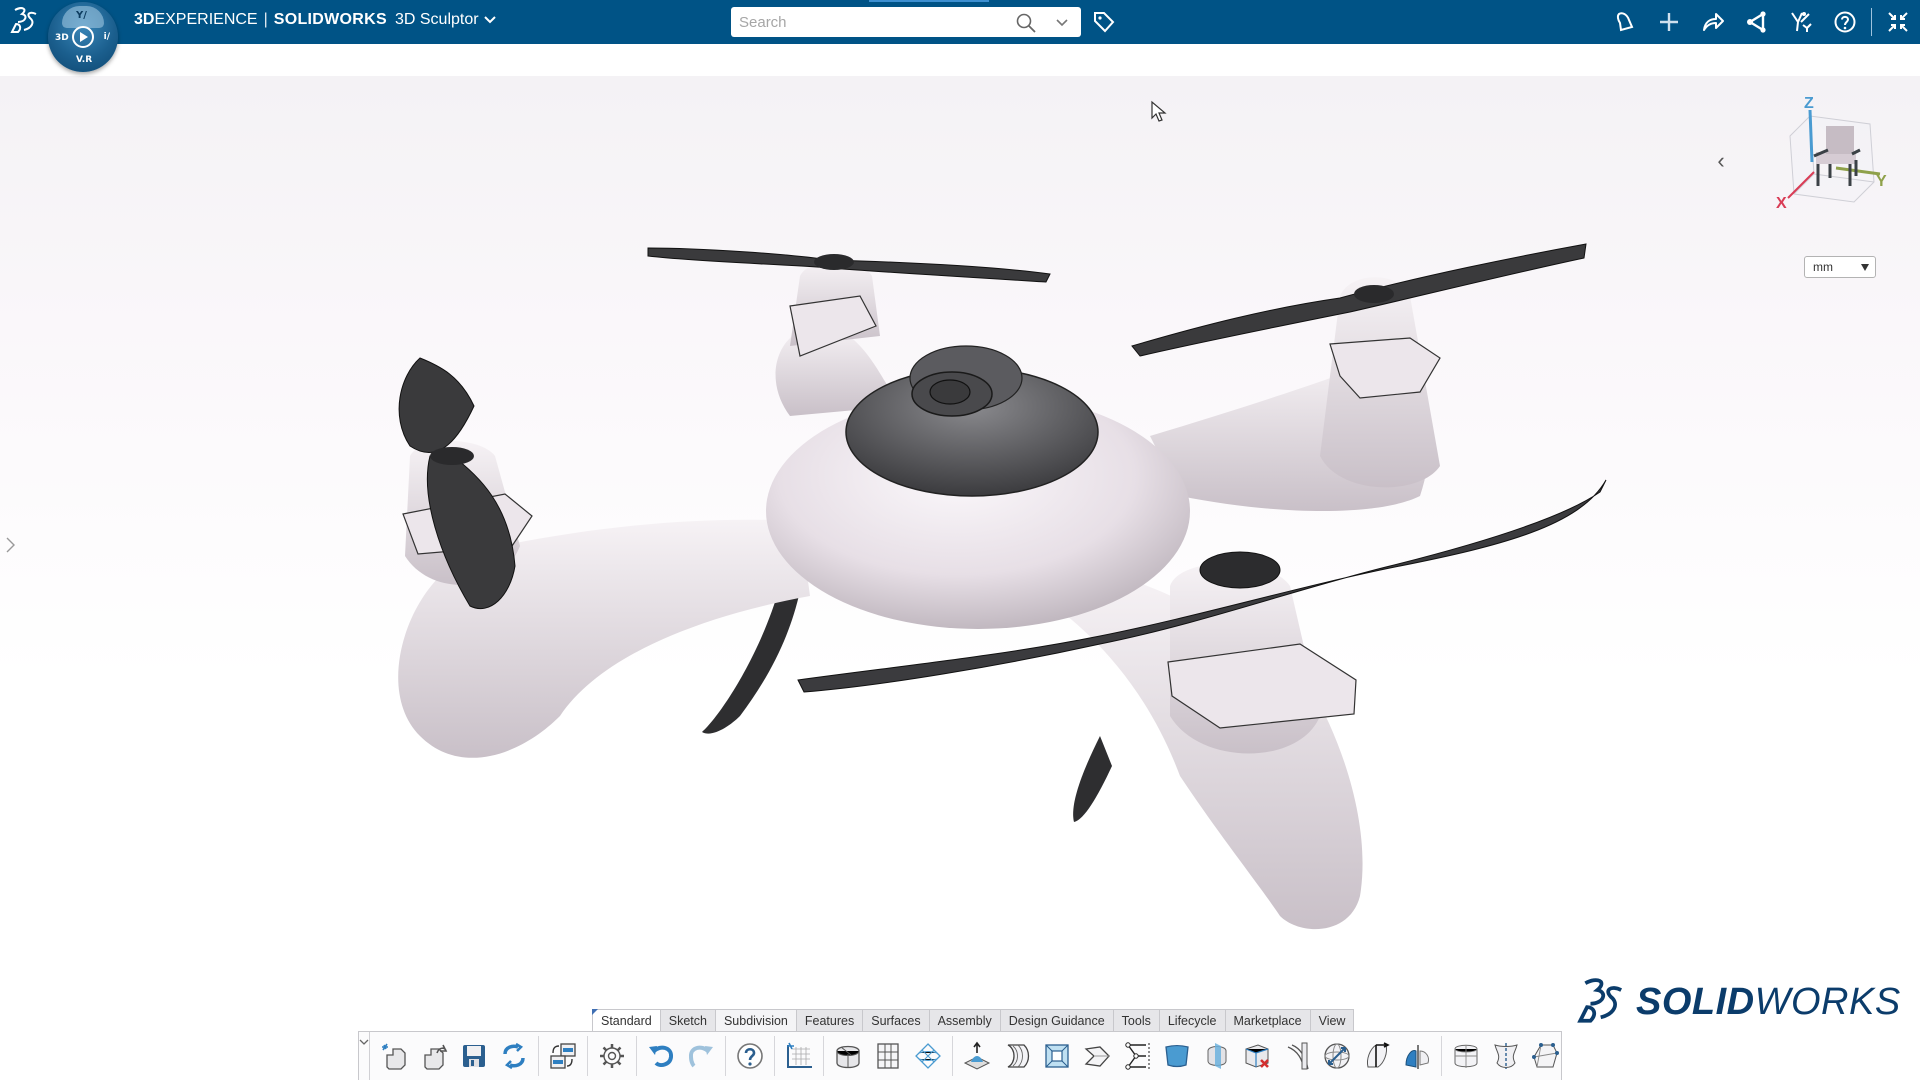  I want to click on surface-mesh-button, so click(928, 1056).